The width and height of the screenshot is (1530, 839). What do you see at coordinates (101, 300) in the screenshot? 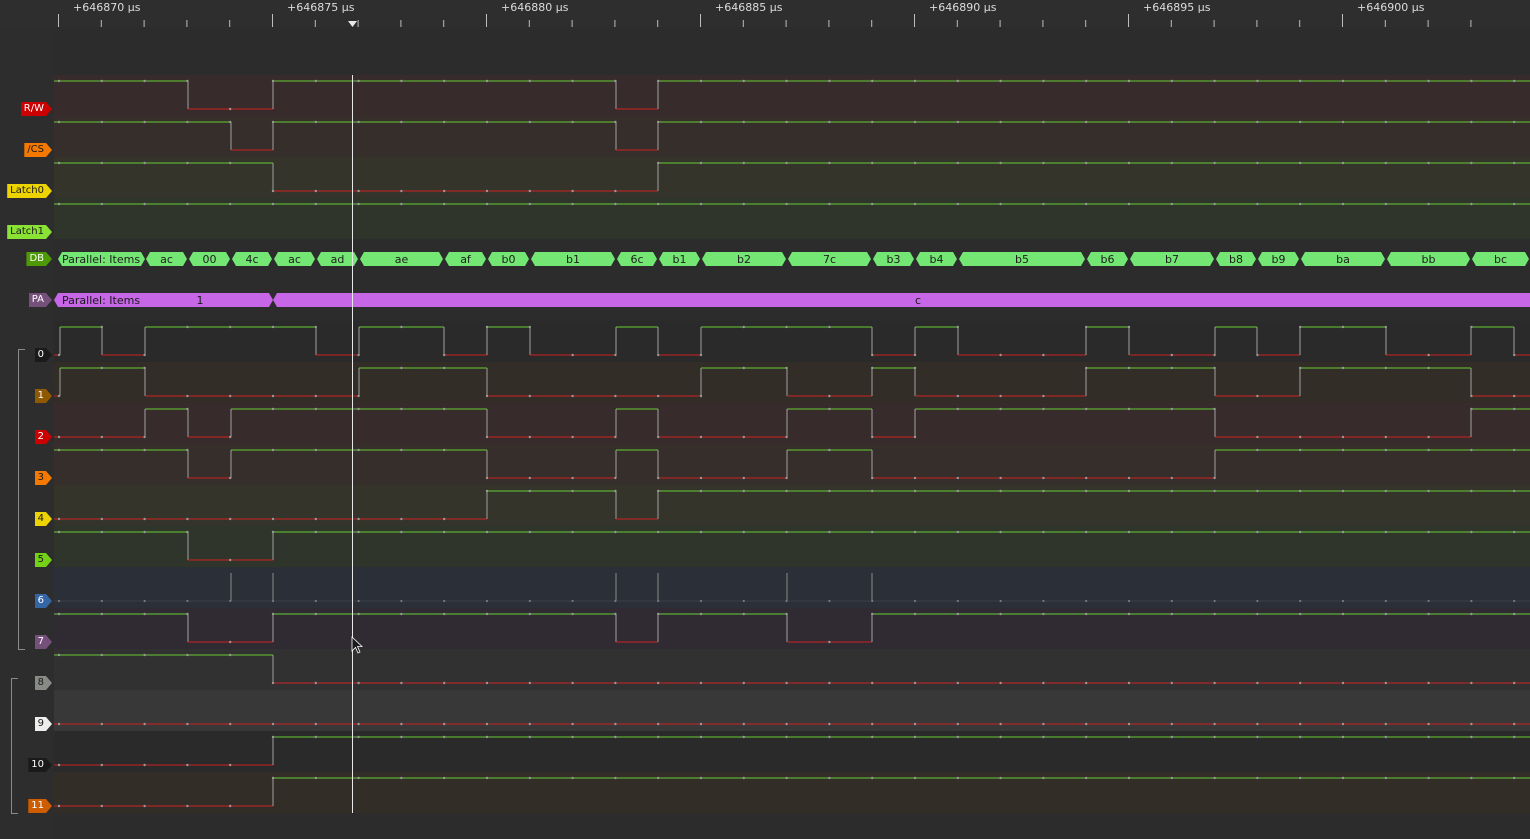
I see `decode-start-label: Parallel: Items` at bounding box center [101, 300].